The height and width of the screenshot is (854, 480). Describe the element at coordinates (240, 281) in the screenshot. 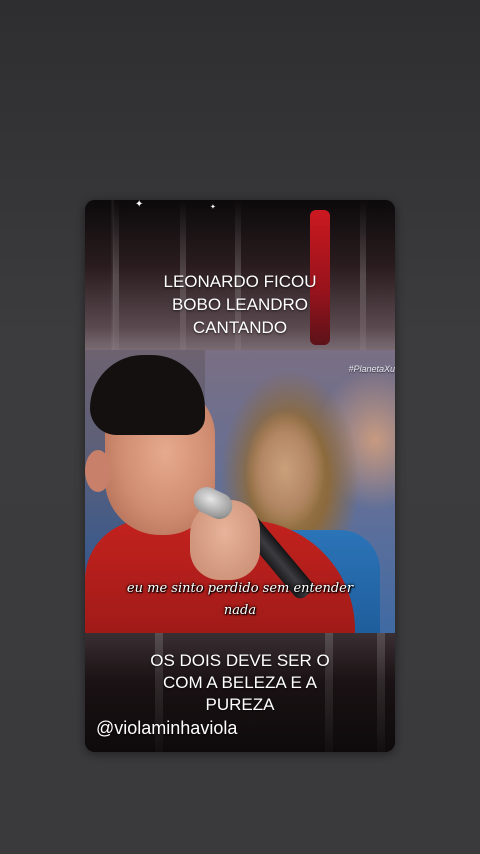

I see `story-title-line: LEONARDO FICOU` at that location.